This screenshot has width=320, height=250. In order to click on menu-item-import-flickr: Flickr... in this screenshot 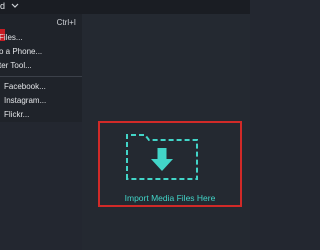, I will do `click(41, 114)`.